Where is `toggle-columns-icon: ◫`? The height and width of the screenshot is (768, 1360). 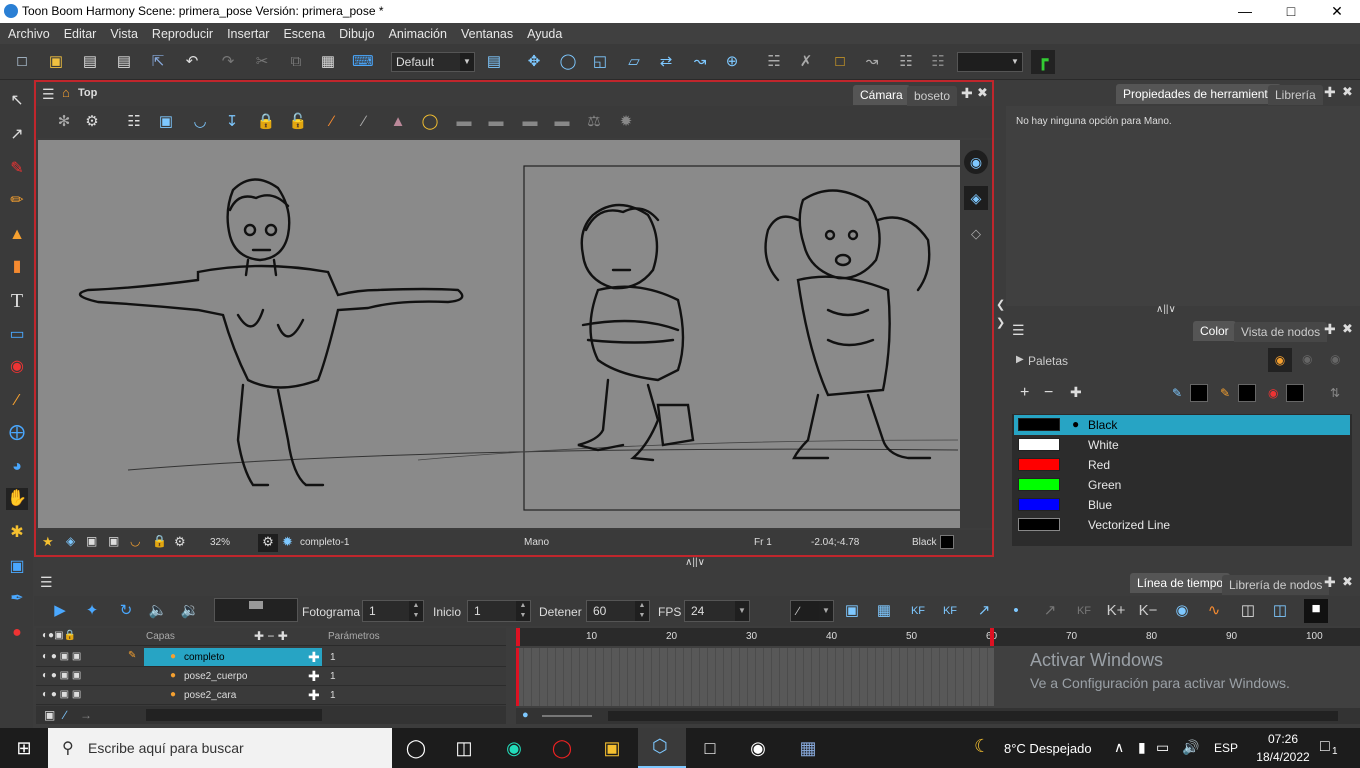
toggle-columns-icon: ◫ is located at coordinates (1248, 611).